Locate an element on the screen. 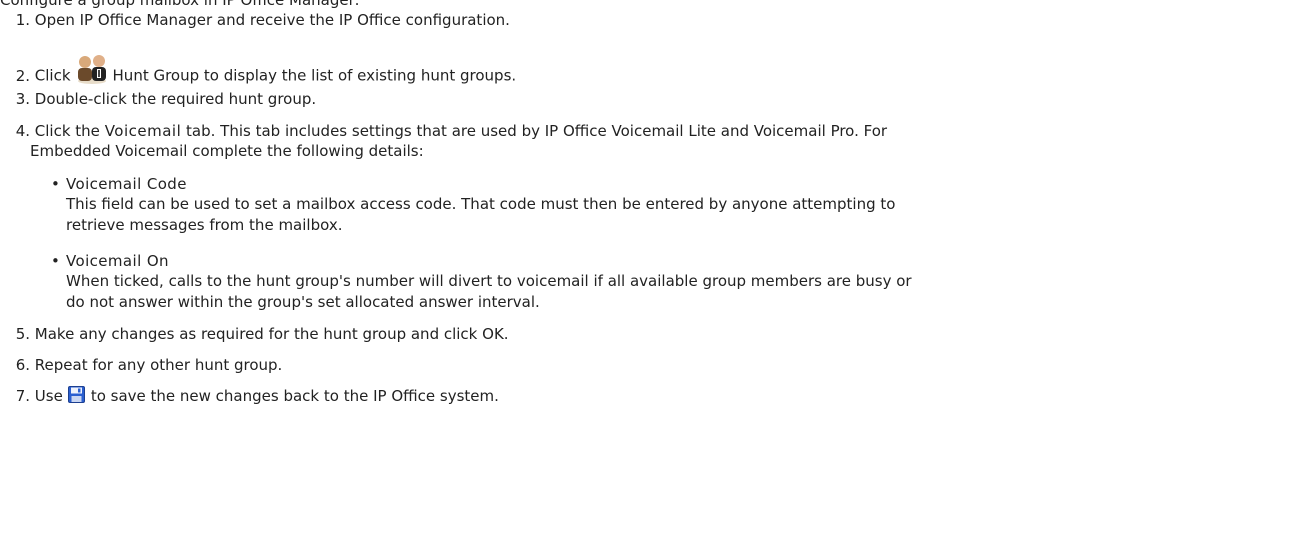 Image resolution: width=1289 pixels, height=540 pixels. step-text-pre: Click the is located at coordinates (67, 131).